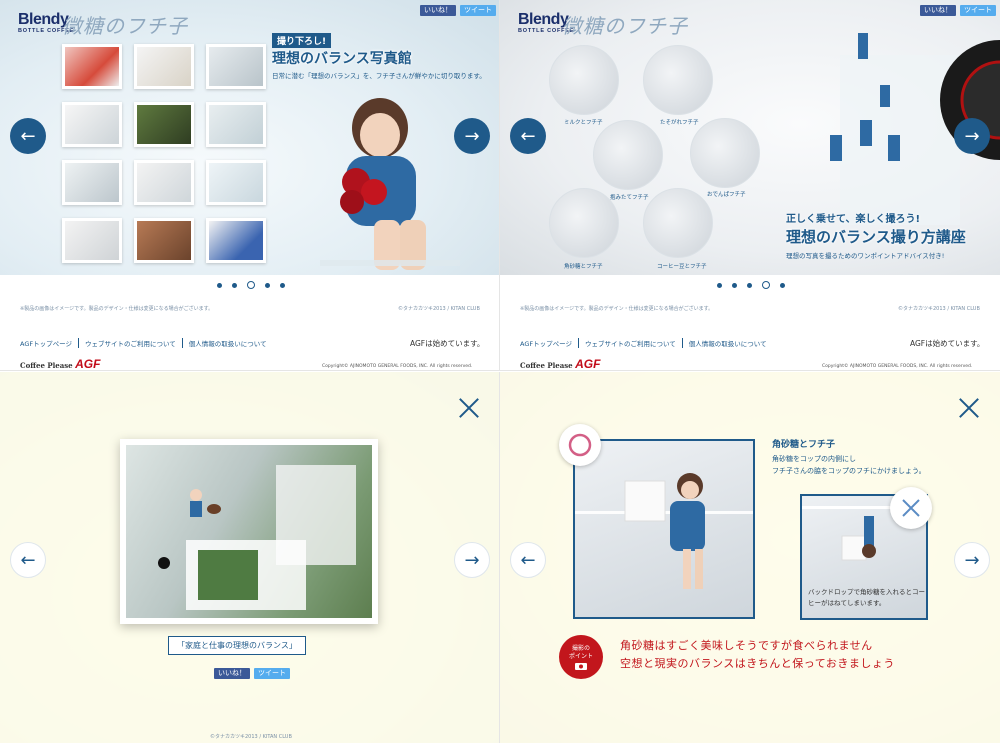 The height and width of the screenshot is (743, 1000). What do you see at coordinates (664, 529) in the screenshot?
I see `correct-example-image` at bounding box center [664, 529].